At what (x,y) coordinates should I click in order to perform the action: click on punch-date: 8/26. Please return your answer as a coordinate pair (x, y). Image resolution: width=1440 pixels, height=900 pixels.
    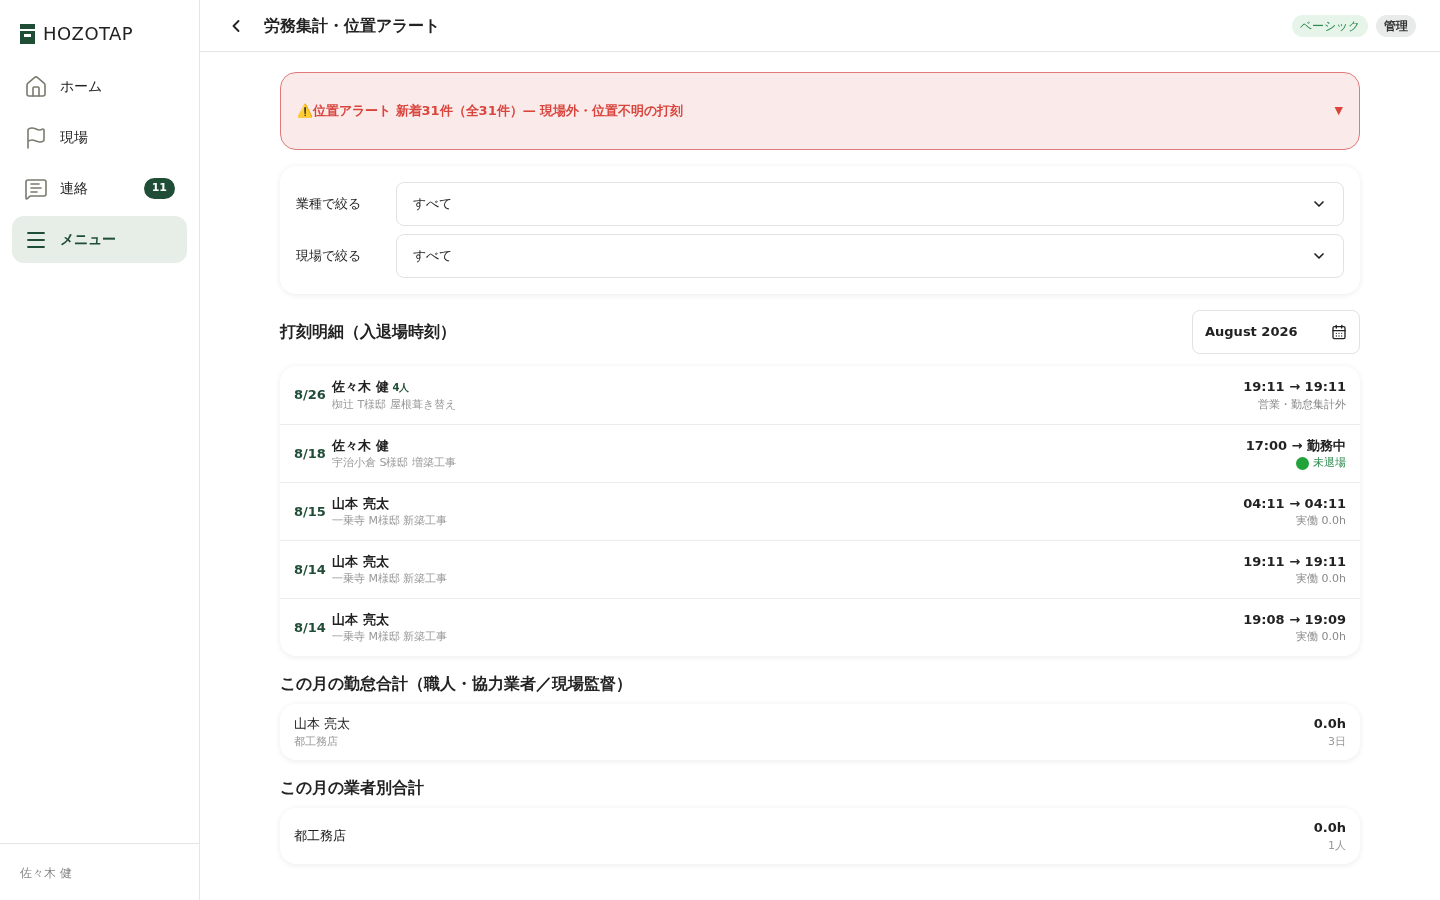
    Looking at the image, I should click on (310, 395).